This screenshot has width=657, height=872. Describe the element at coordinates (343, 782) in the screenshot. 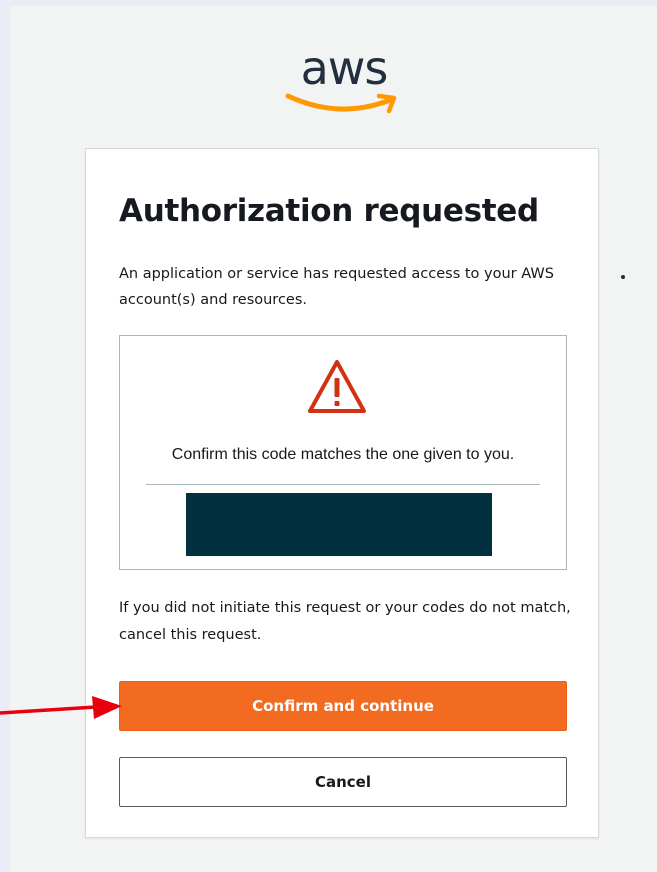

I see `cancel-button: Cancel` at that location.